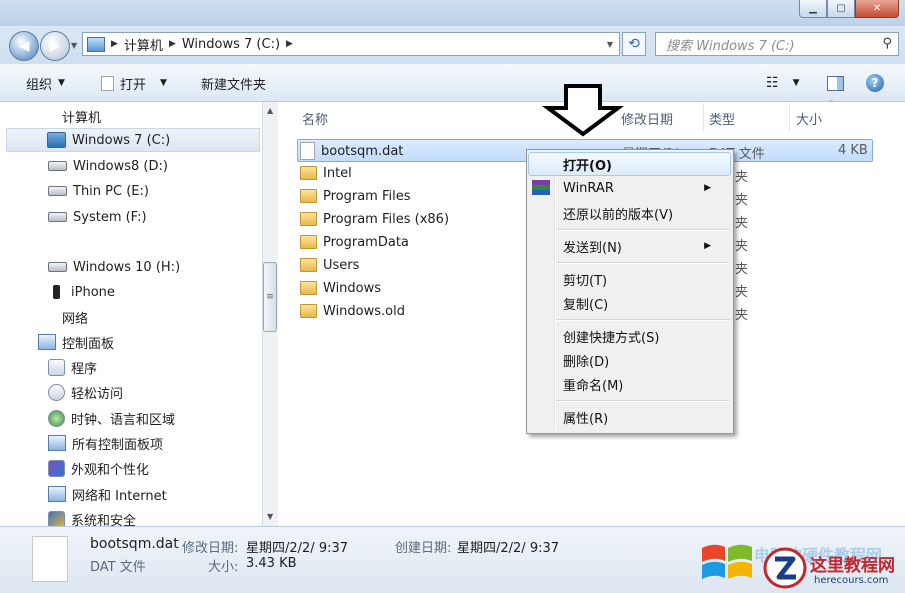  What do you see at coordinates (337, 173) in the screenshot?
I see `folder-name: Intel` at bounding box center [337, 173].